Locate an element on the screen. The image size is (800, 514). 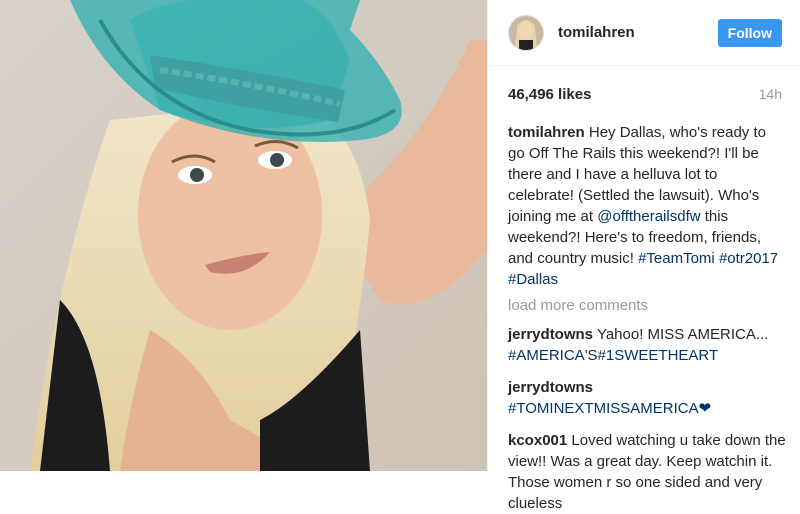
avatar is located at coordinates (526, 32).